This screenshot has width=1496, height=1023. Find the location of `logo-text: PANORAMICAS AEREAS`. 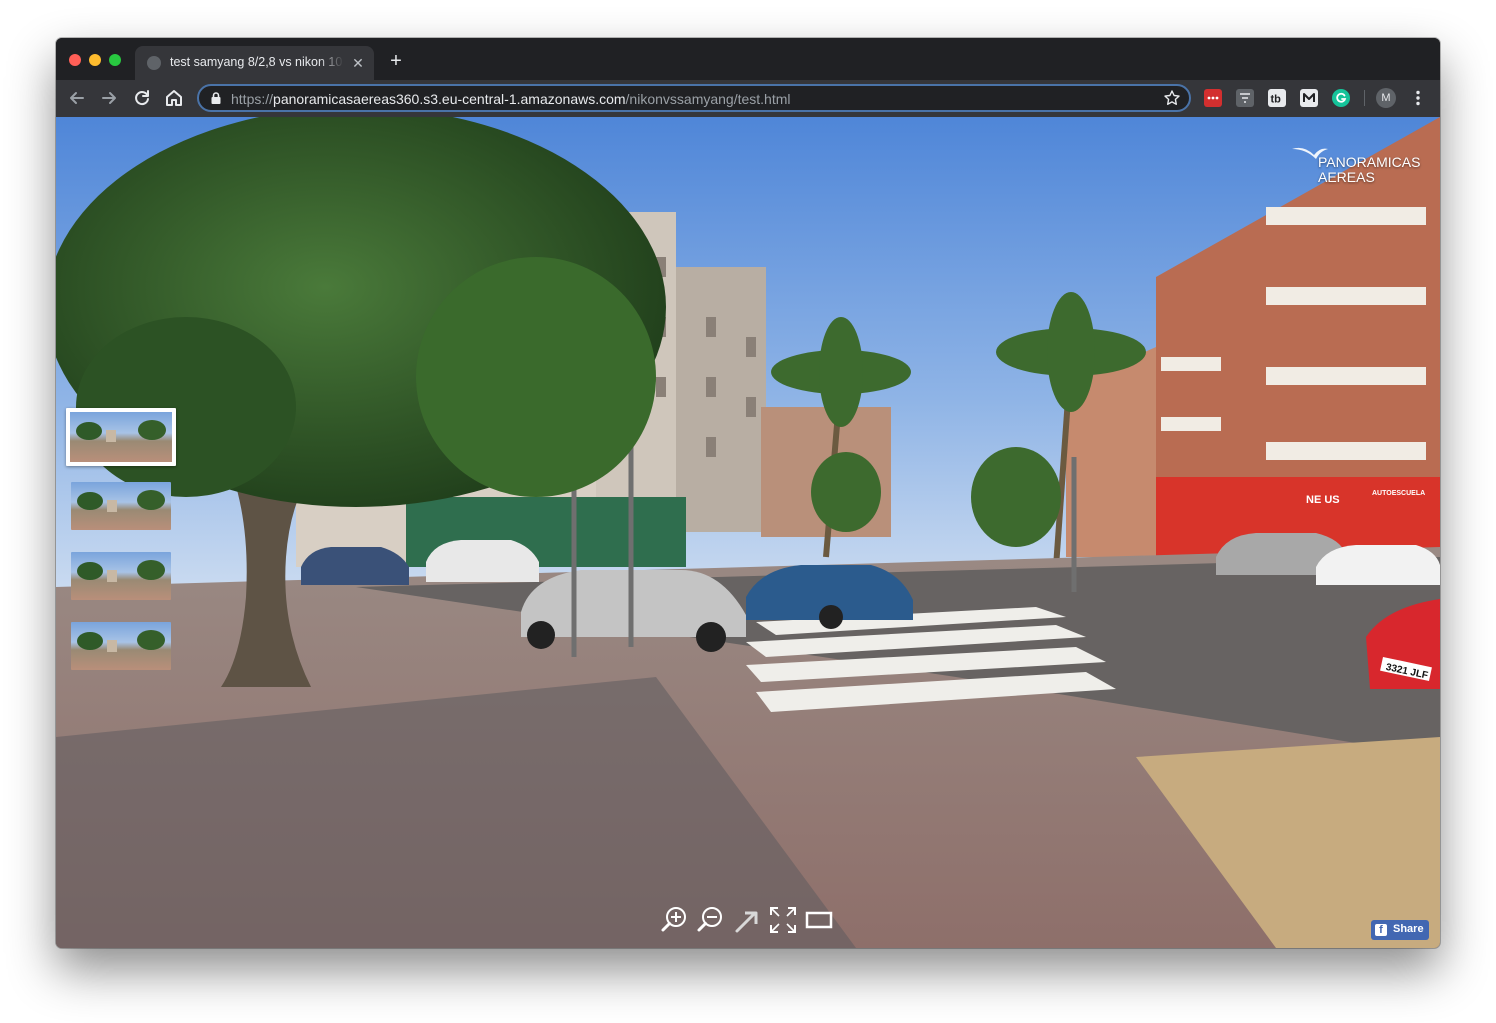

logo-text: PANORAMICAS AEREAS is located at coordinates (1369, 170).